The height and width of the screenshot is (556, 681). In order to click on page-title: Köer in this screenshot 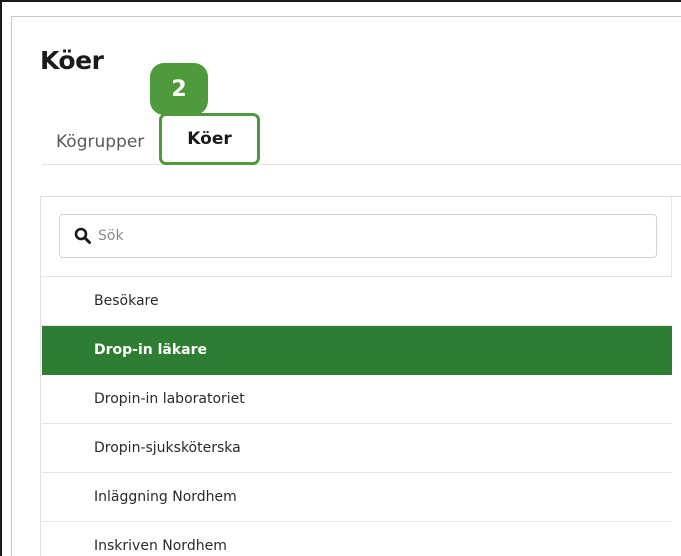, I will do `click(72, 60)`.